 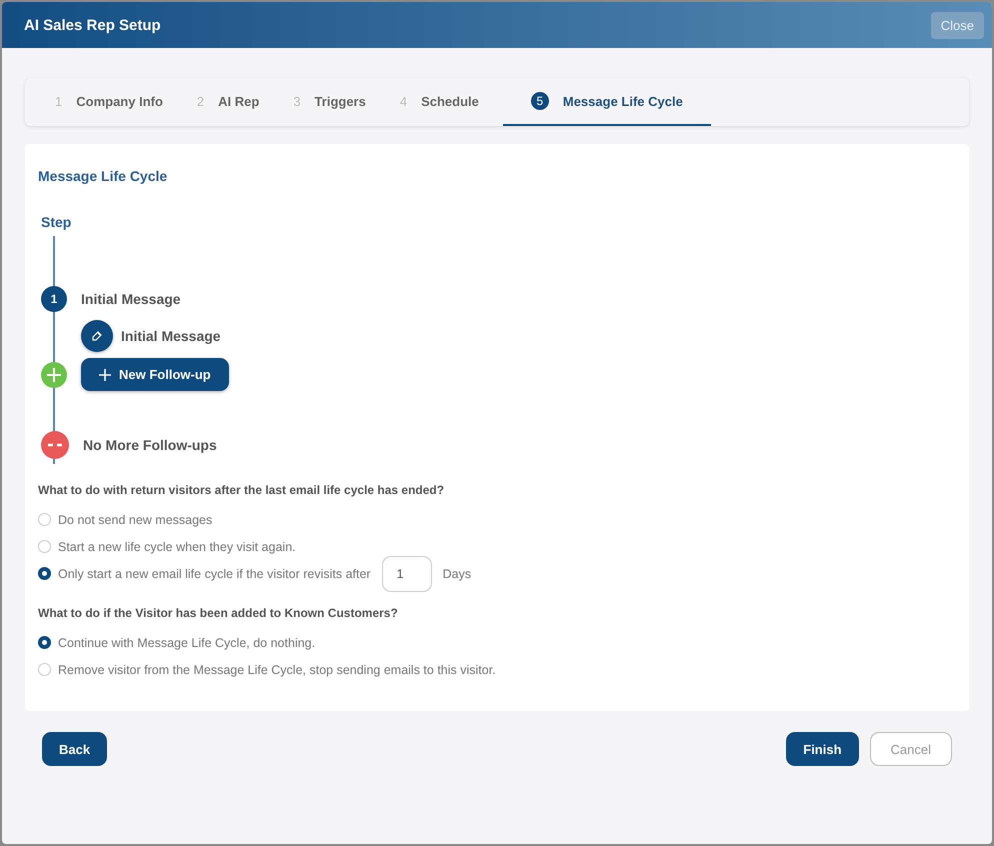 I want to click on tab: 1 Company Info, so click(x=122, y=102).